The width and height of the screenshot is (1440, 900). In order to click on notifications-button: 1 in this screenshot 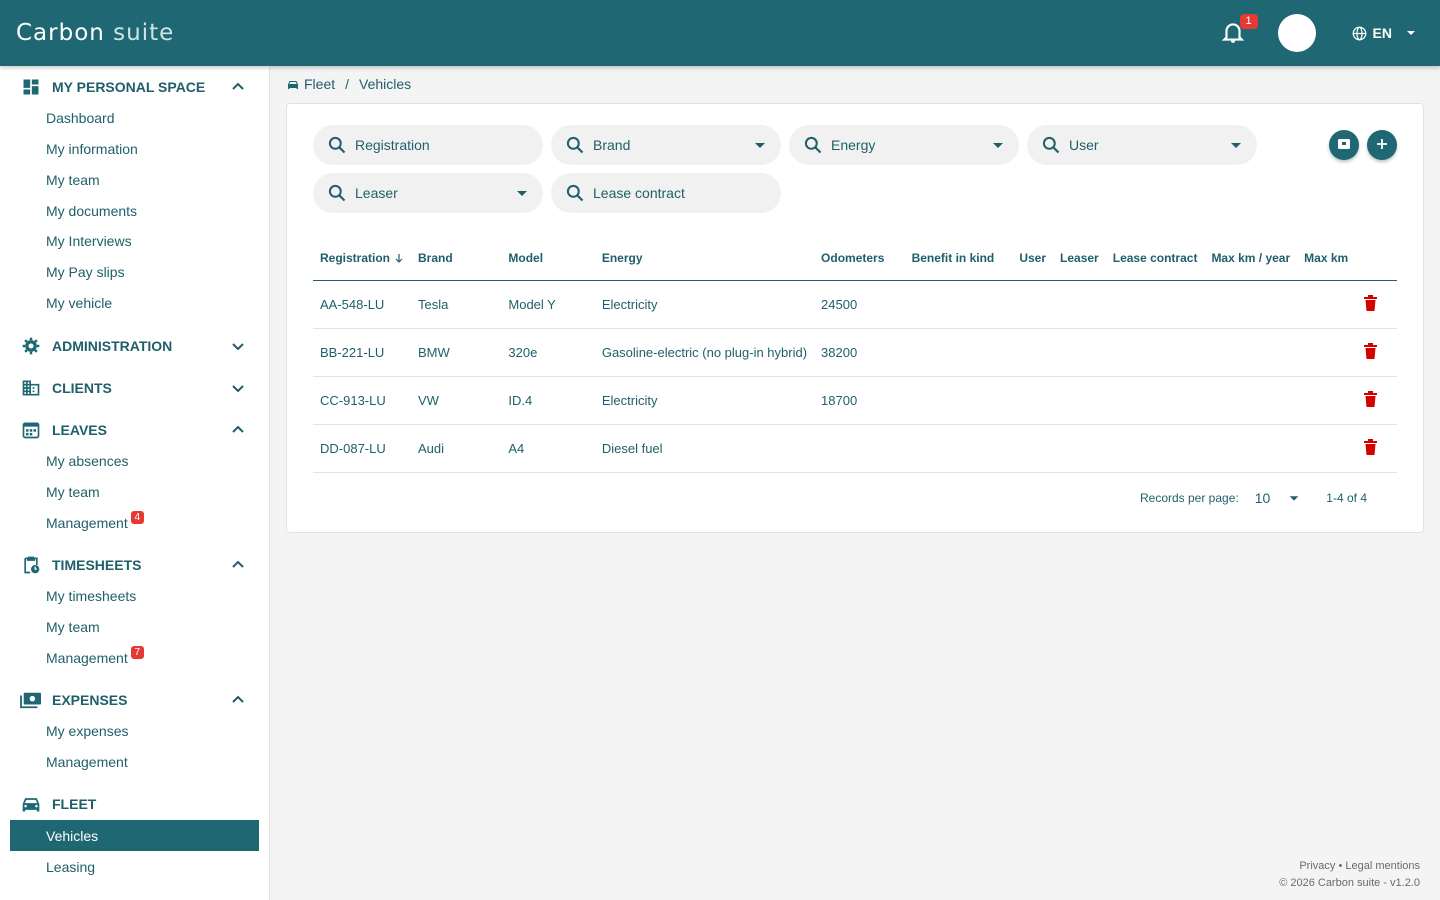, I will do `click(1238, 31)`.